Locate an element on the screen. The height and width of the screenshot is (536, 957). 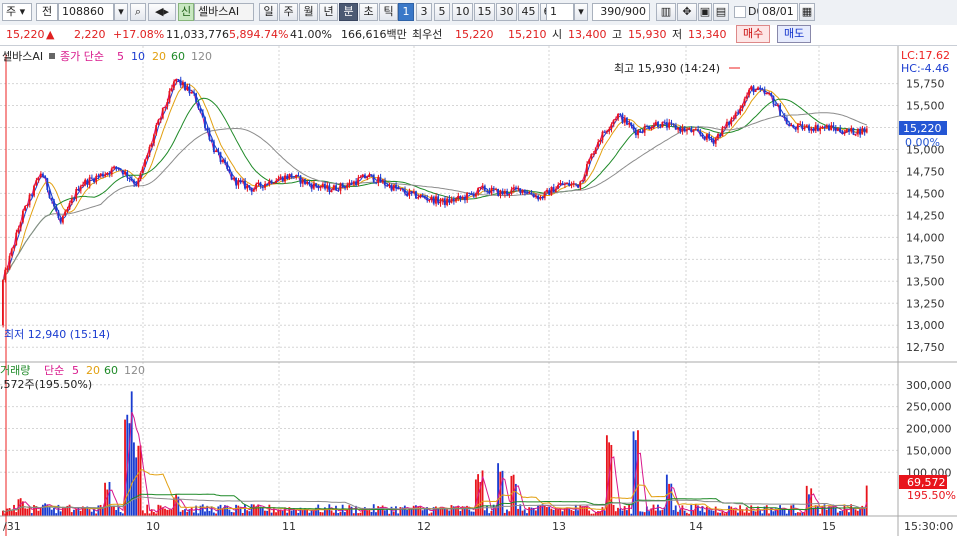
vol-ma-legend-5: 5 is located at coordinates (75, 370).